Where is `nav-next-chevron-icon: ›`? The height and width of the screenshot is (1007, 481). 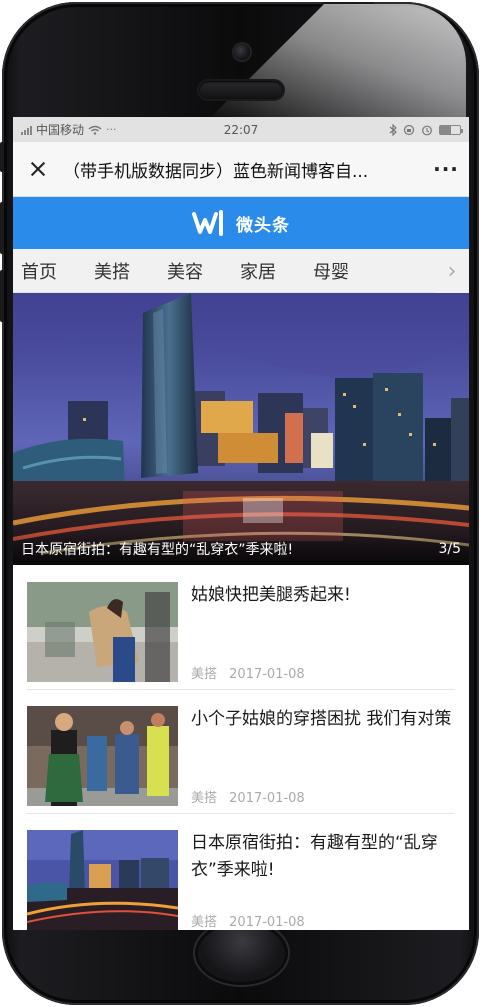
nav-next-chevron-icon: › is located at coordinates (452, 271).